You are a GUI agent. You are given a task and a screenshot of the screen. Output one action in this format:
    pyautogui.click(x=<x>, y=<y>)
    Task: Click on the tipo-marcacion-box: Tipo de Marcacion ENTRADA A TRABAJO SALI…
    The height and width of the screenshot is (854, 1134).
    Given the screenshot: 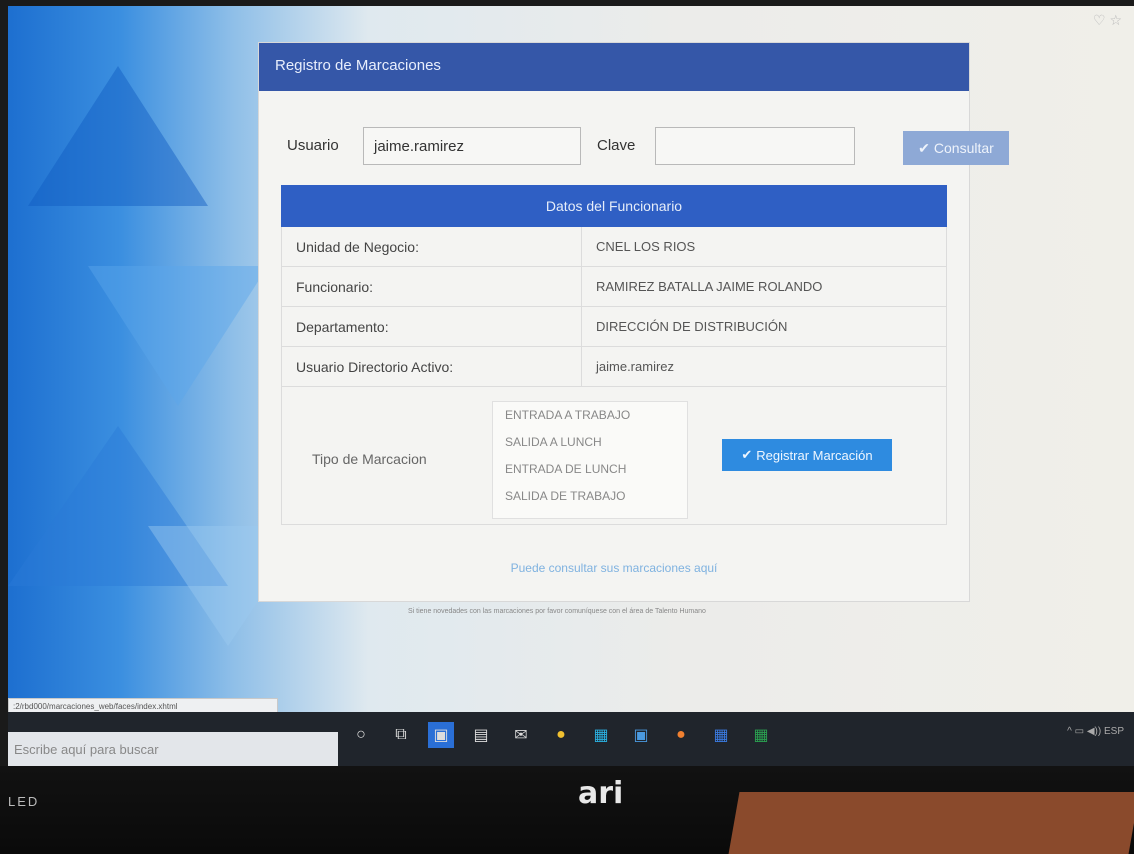 What is the action you would take?
    pyautogui.click(x=614, y=456)
    